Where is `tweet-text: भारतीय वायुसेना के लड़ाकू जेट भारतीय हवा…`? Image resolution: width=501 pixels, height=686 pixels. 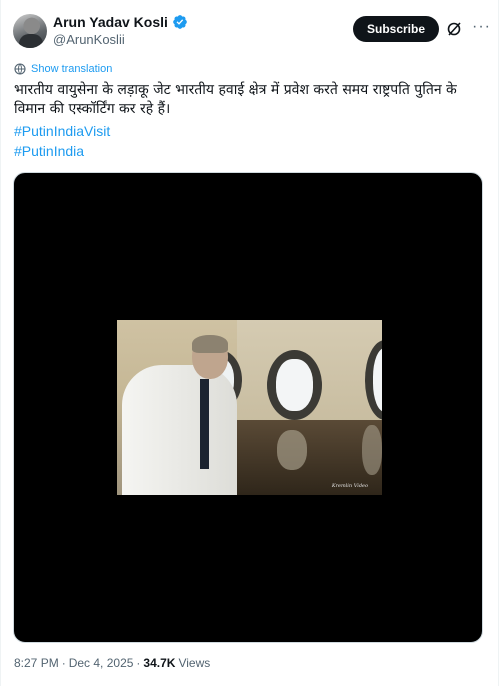 tweet-text: भारतीय वायुसेना के लड़ाकू जेट भारतीय हवा… is located at coordinates (235, 99).